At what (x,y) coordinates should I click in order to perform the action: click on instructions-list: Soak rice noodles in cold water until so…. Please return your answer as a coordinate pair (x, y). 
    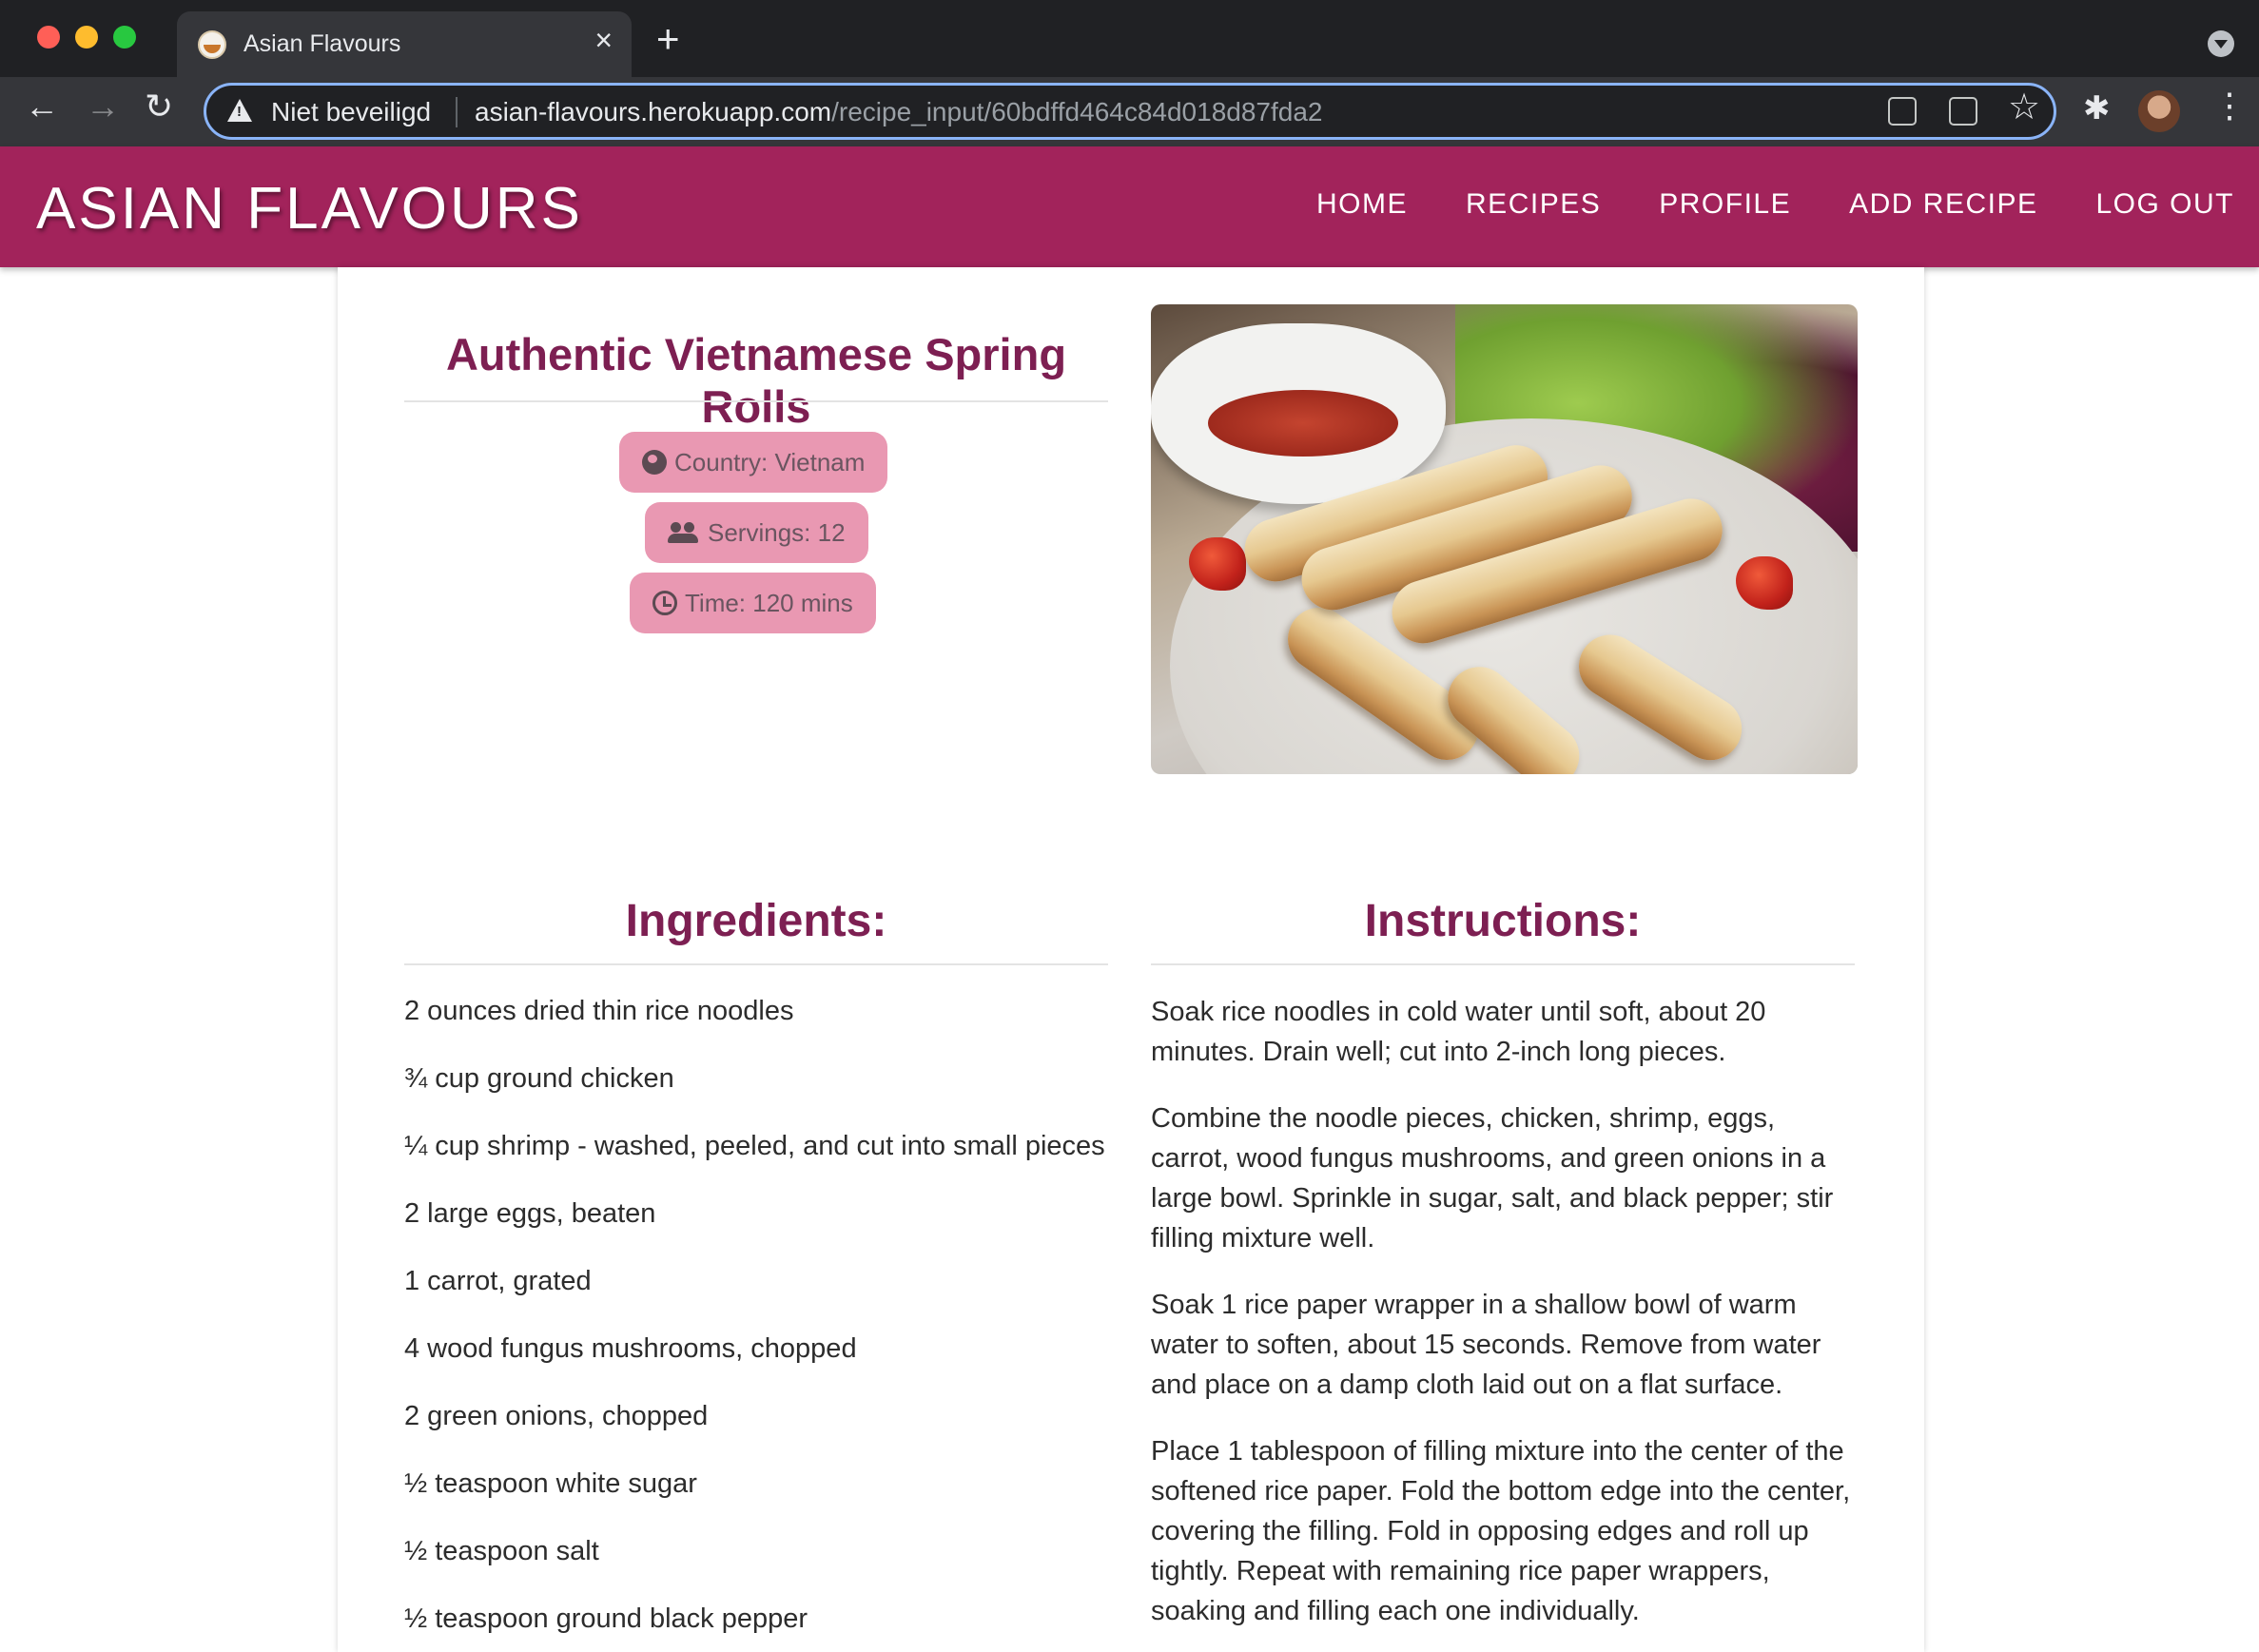
    Looking at the image, I should click on (1503, 1322).